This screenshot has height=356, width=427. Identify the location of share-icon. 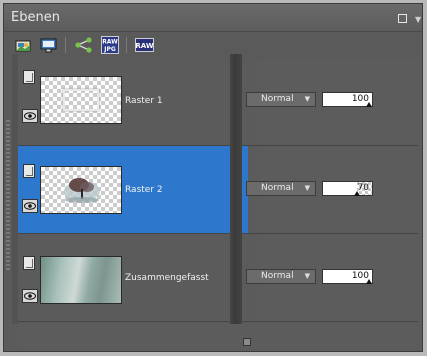
(84, 45).